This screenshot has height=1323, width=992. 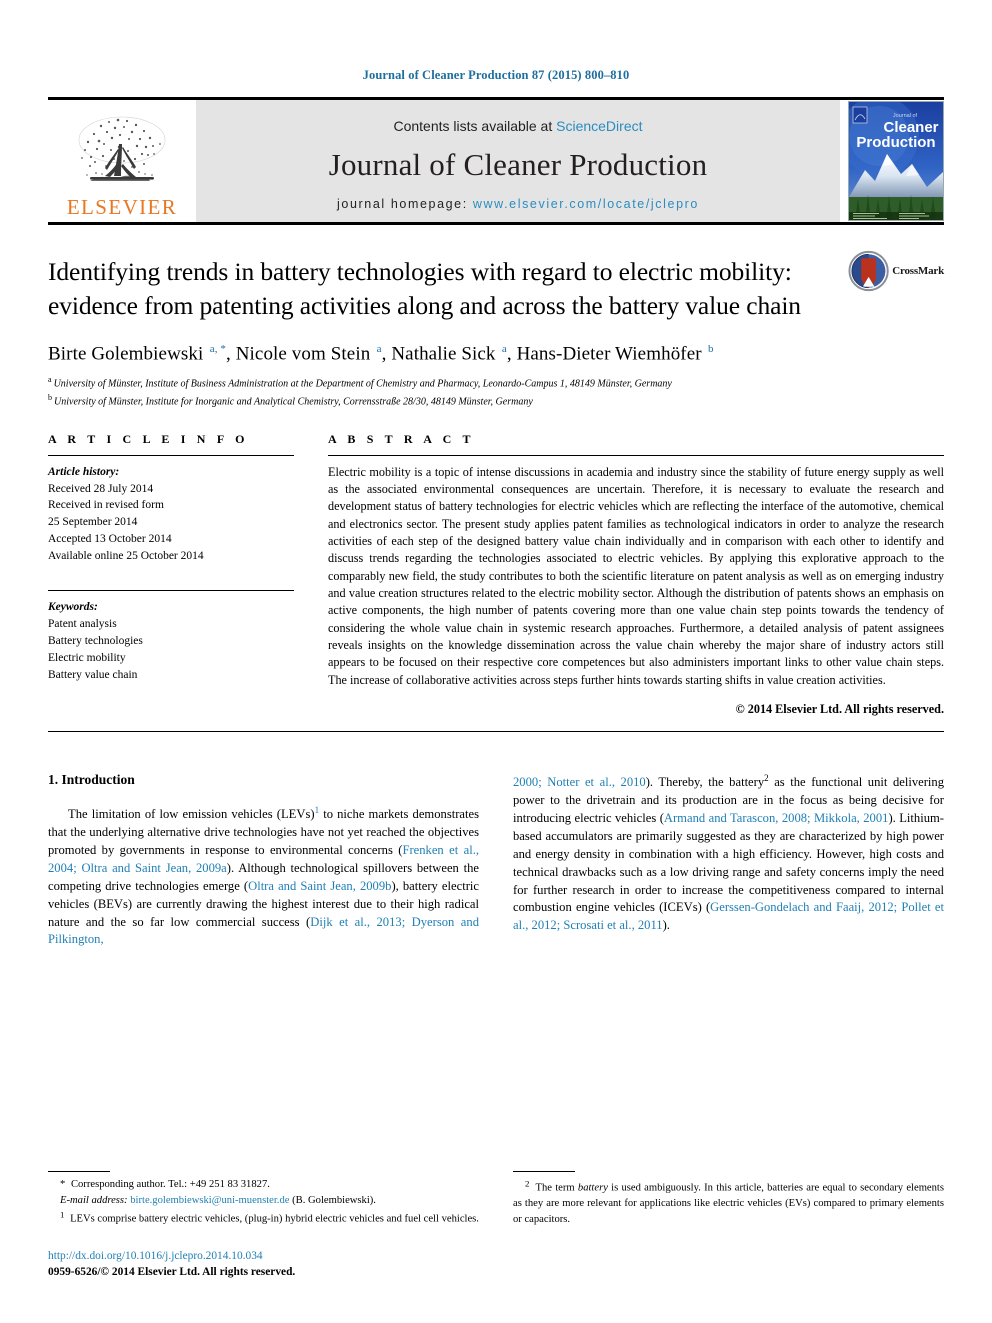 I want to click on crossmark-label: CrossMark, so click(x=918, y=271).